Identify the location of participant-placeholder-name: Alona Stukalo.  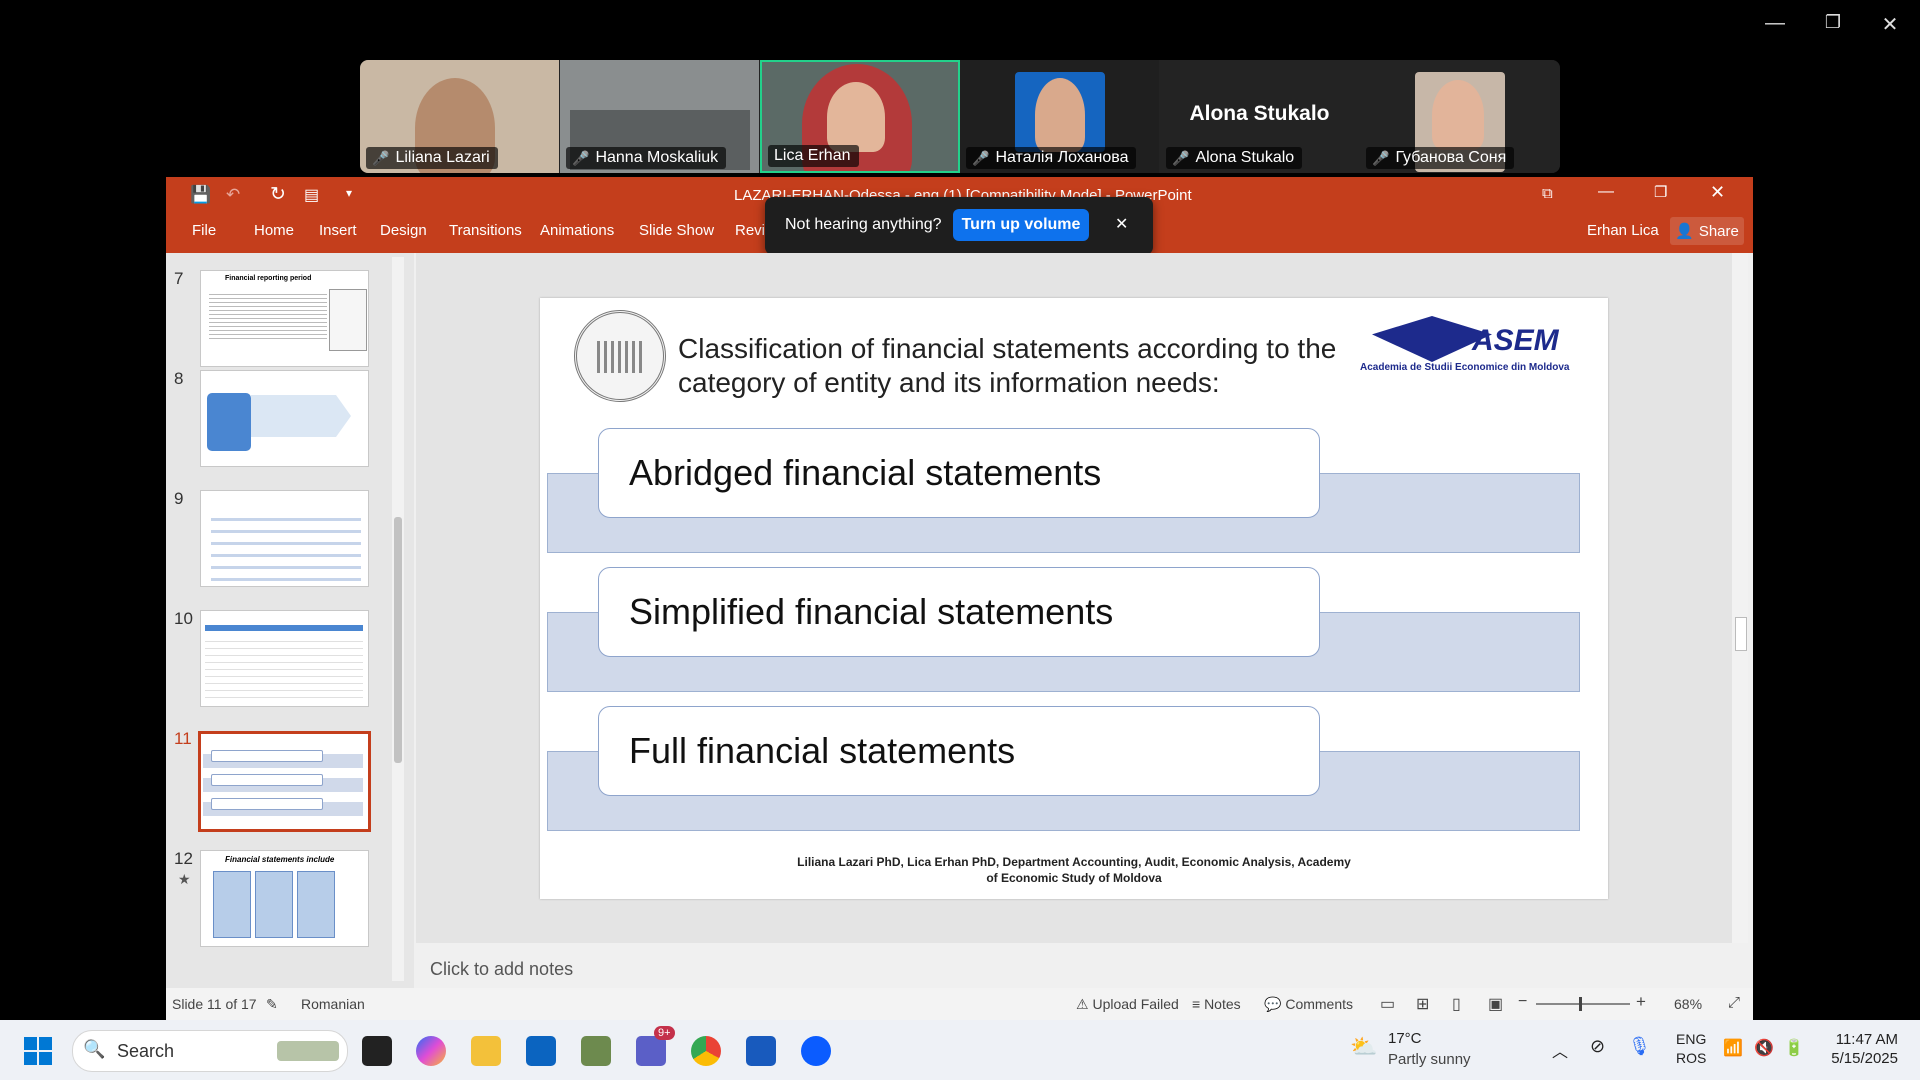
(1259, 113).